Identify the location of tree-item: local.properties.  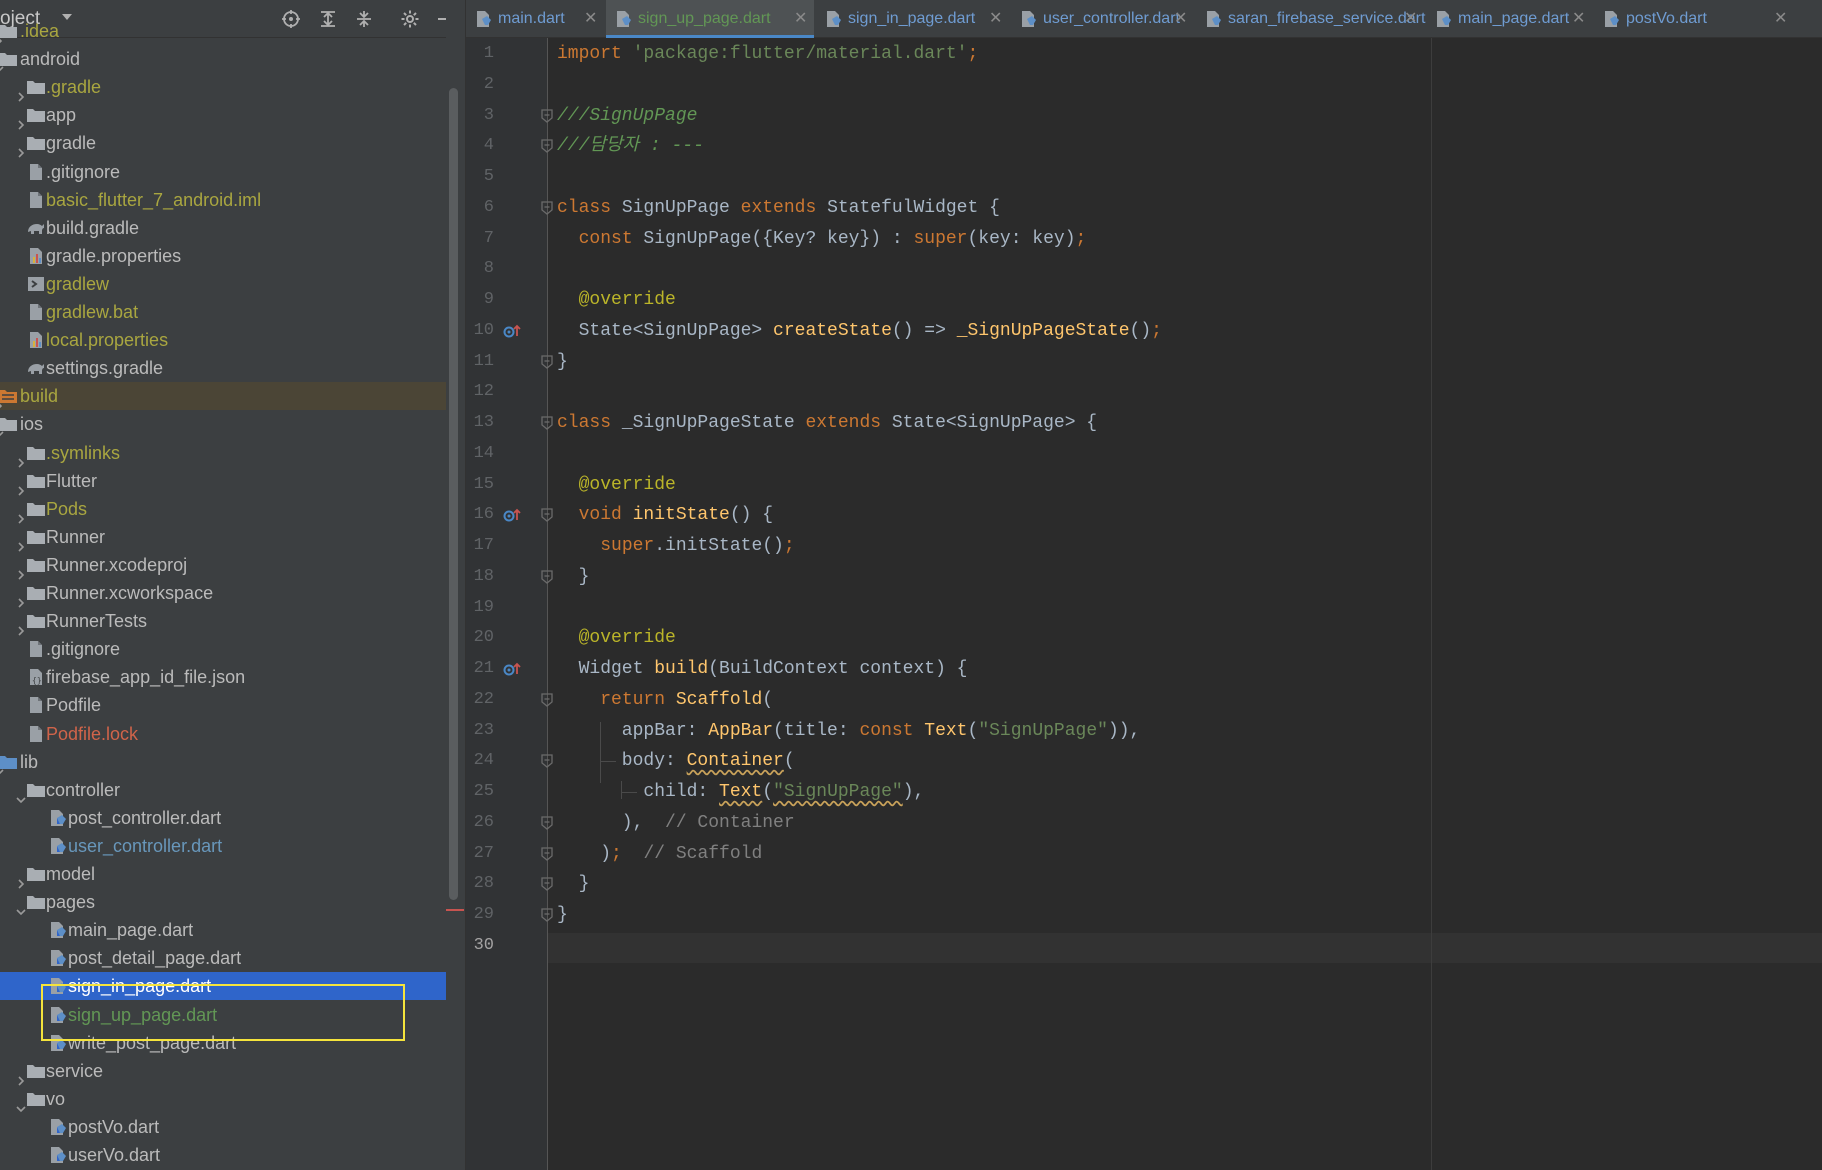
(223, 340).